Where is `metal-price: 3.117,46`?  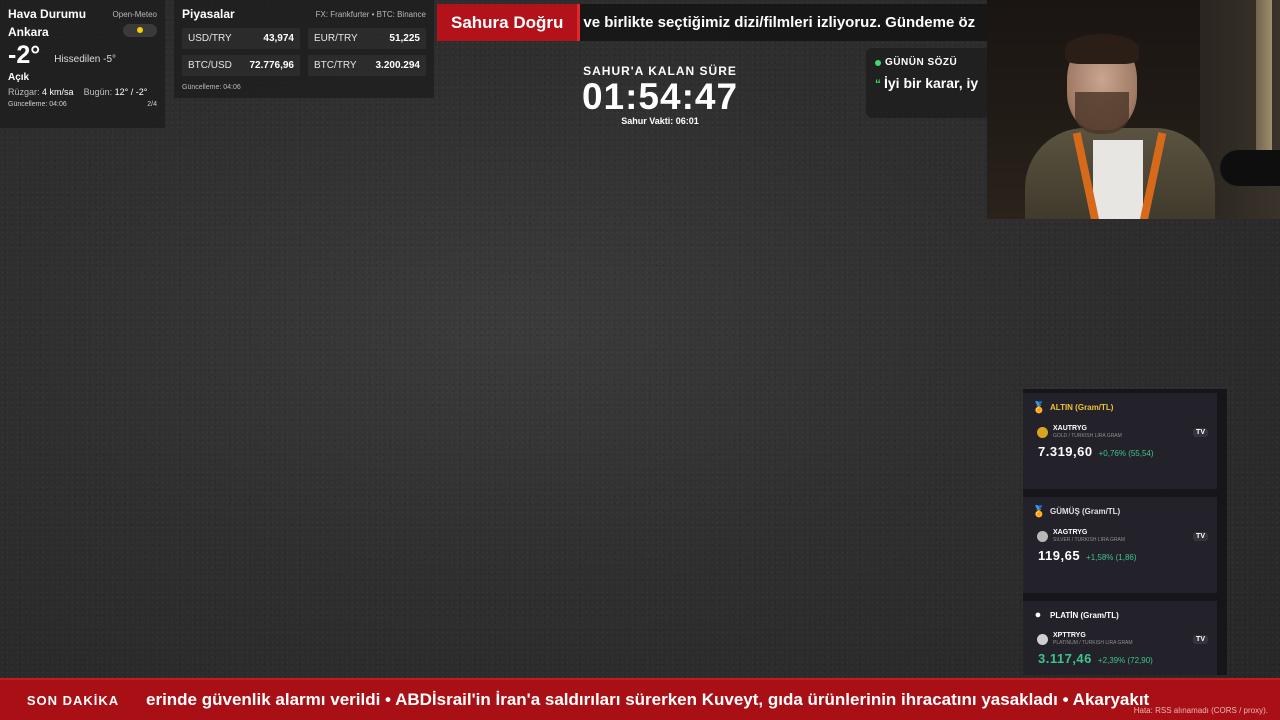
metal-price: 3.117,46 is located at coordinates (1065, 658).